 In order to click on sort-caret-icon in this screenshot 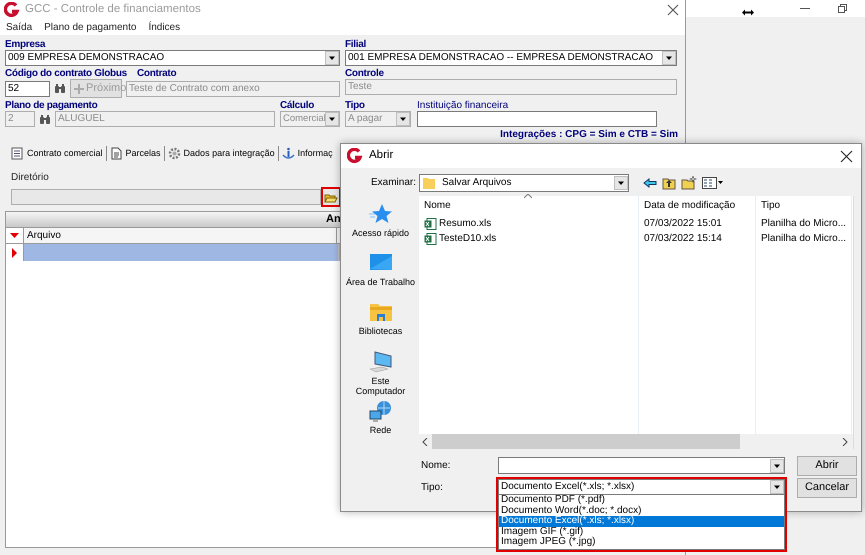, I will do `click(528, 196)`.